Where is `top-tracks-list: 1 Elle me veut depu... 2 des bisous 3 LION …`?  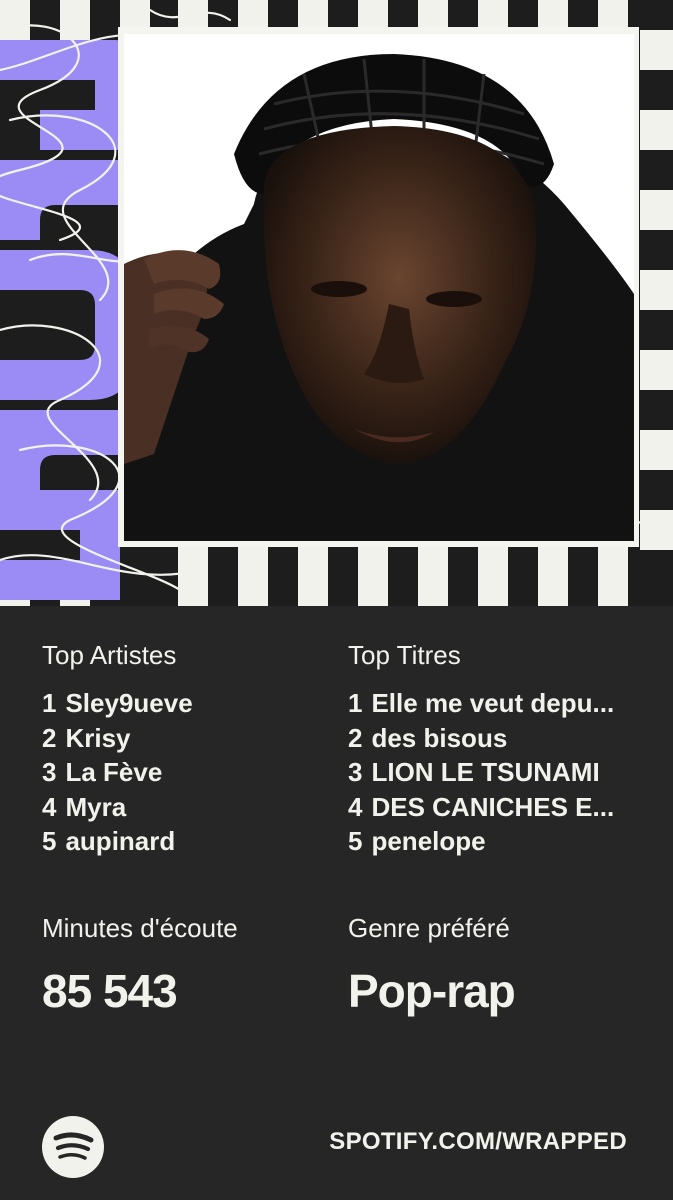 top-tracks-list: 1 Elle me veut depu... 2 des bisous 3 LION … is located at coordinates (498, 772).